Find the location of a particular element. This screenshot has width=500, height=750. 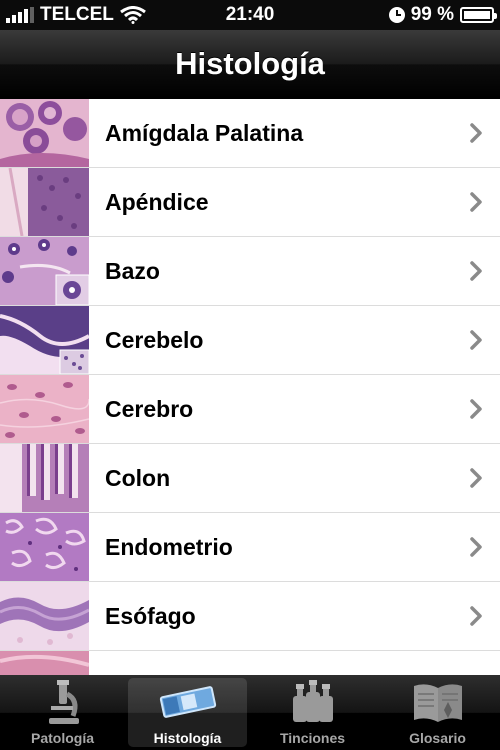

list-item: Amígdala Palatina is located at coordinates (250, 133).